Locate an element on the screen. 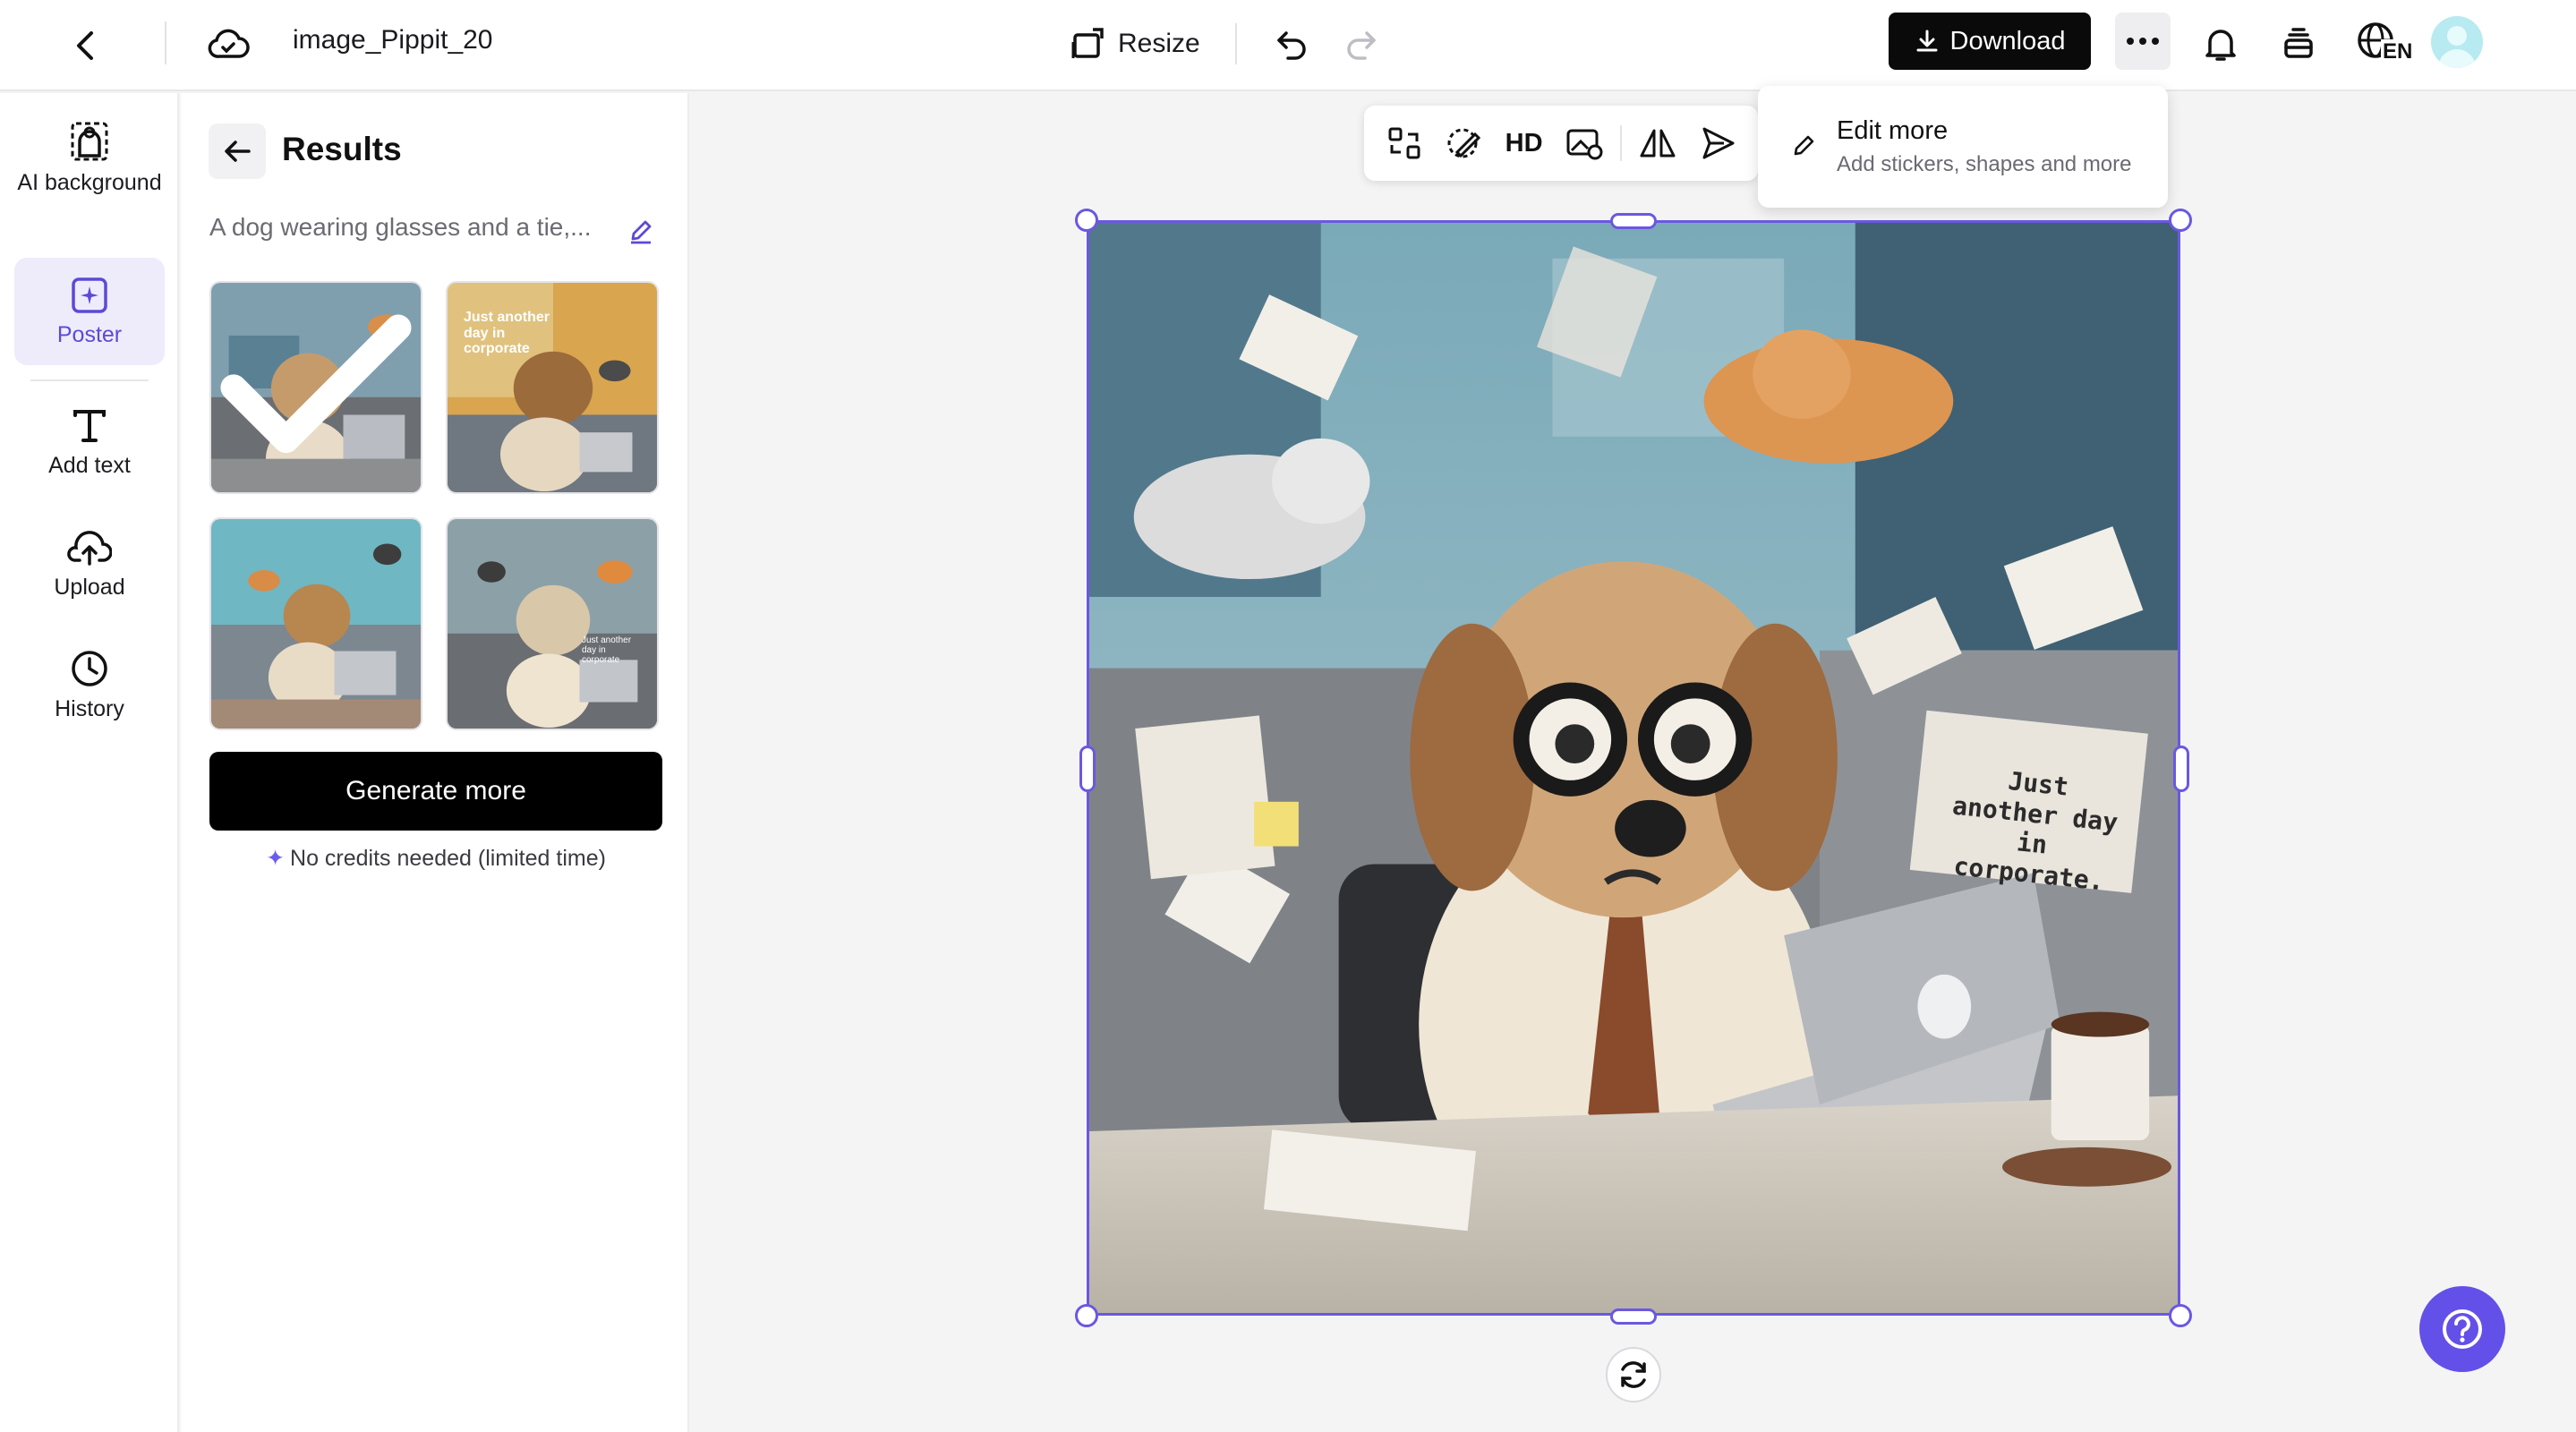 The height and width of the screenshot is (1432, 2576). rail-item-history: History is located at coordinates (89, 692).